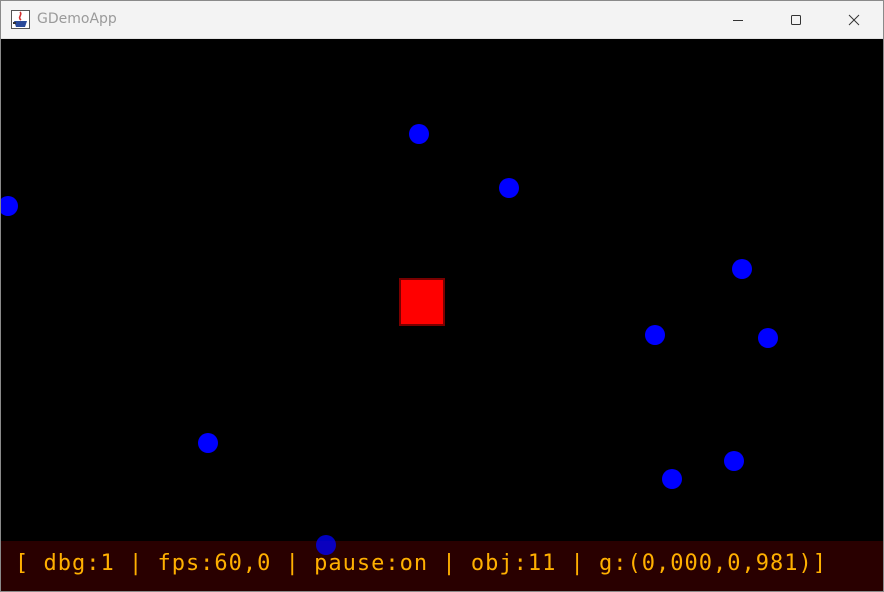  Describe the element at coordinates (20, 19) in the screenshot. I see `java-app-icon` at that location.